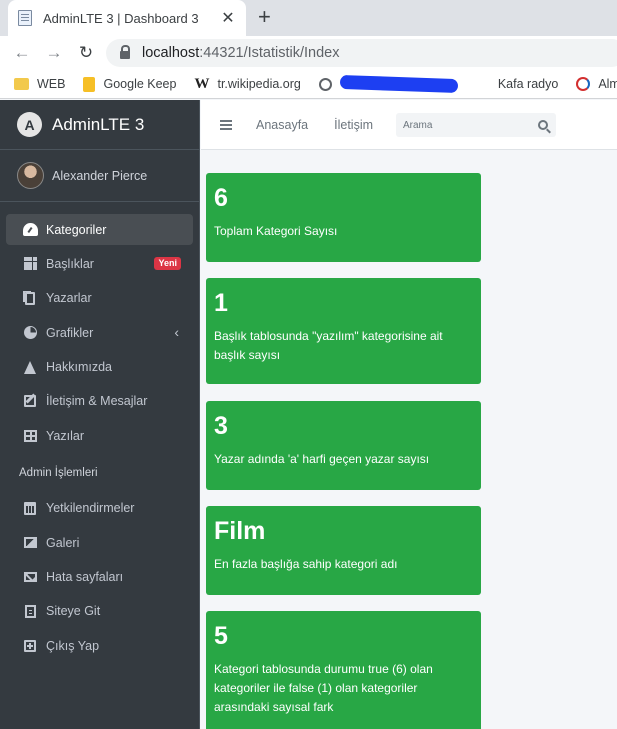 The height and width of the screenshot is (729, 617). I want to click on envelope-icon, so click(30, 577).